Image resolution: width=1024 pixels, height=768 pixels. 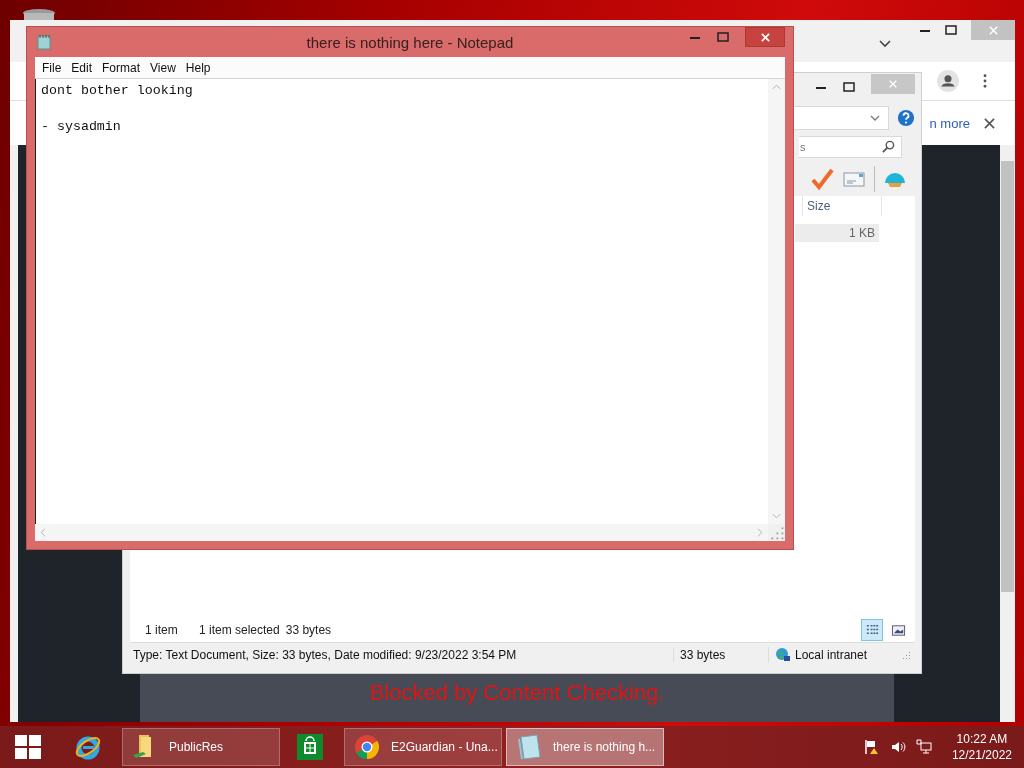 I want to click on help-icon, so click(x=906, y=118).